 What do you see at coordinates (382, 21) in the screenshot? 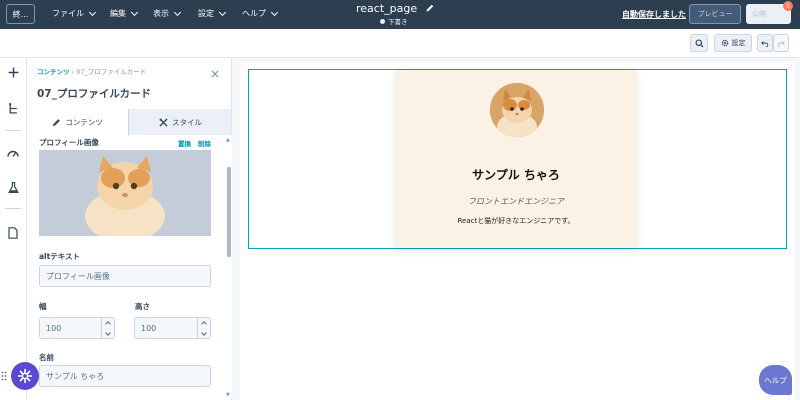
I see `status-dot-icon` at bounding box center [382, 21].